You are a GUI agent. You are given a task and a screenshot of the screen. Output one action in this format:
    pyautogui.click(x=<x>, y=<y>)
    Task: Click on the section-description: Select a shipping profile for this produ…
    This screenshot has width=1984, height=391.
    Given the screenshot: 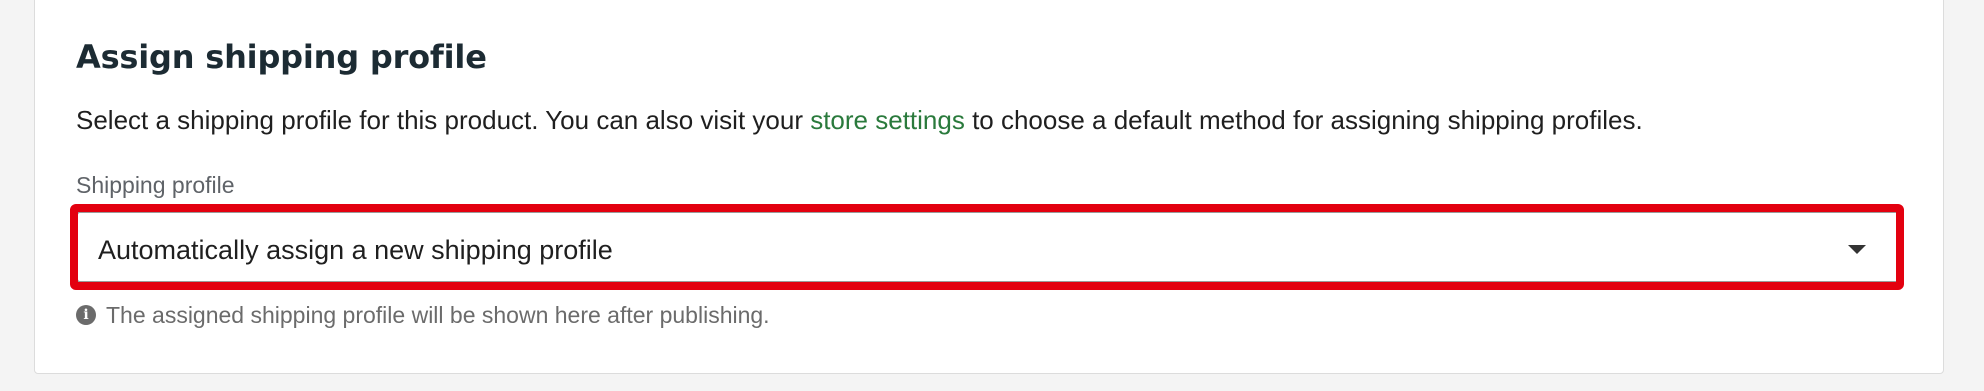 What is the action you would take?
    pyautogui.click(x=859, y=120)
    